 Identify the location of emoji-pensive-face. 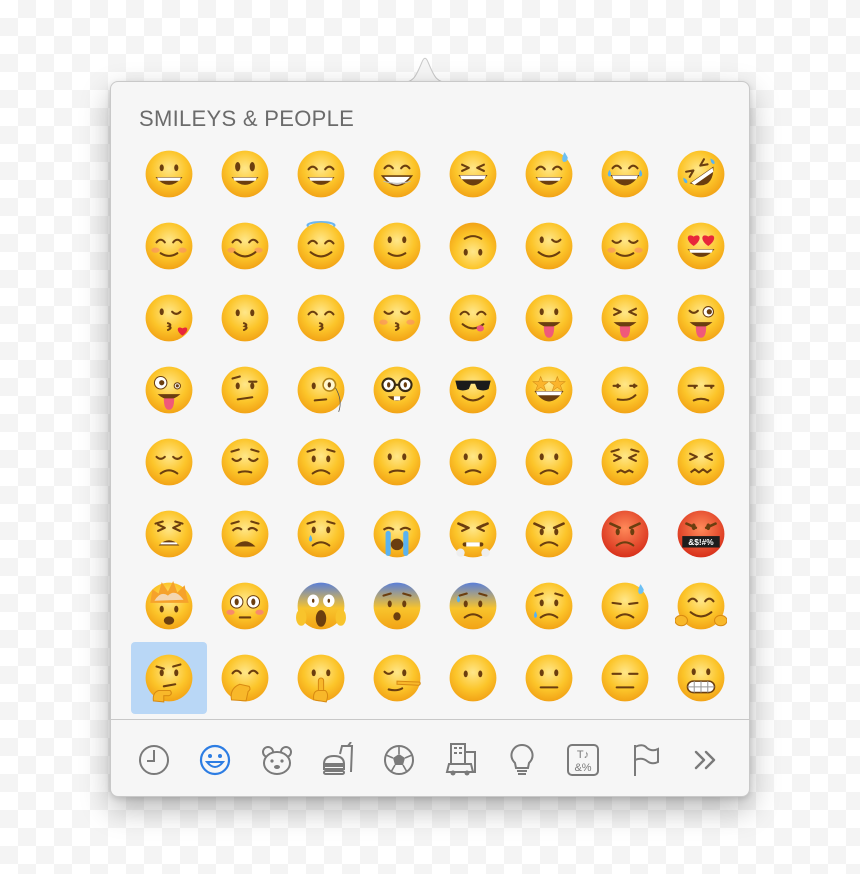
(245, 462).